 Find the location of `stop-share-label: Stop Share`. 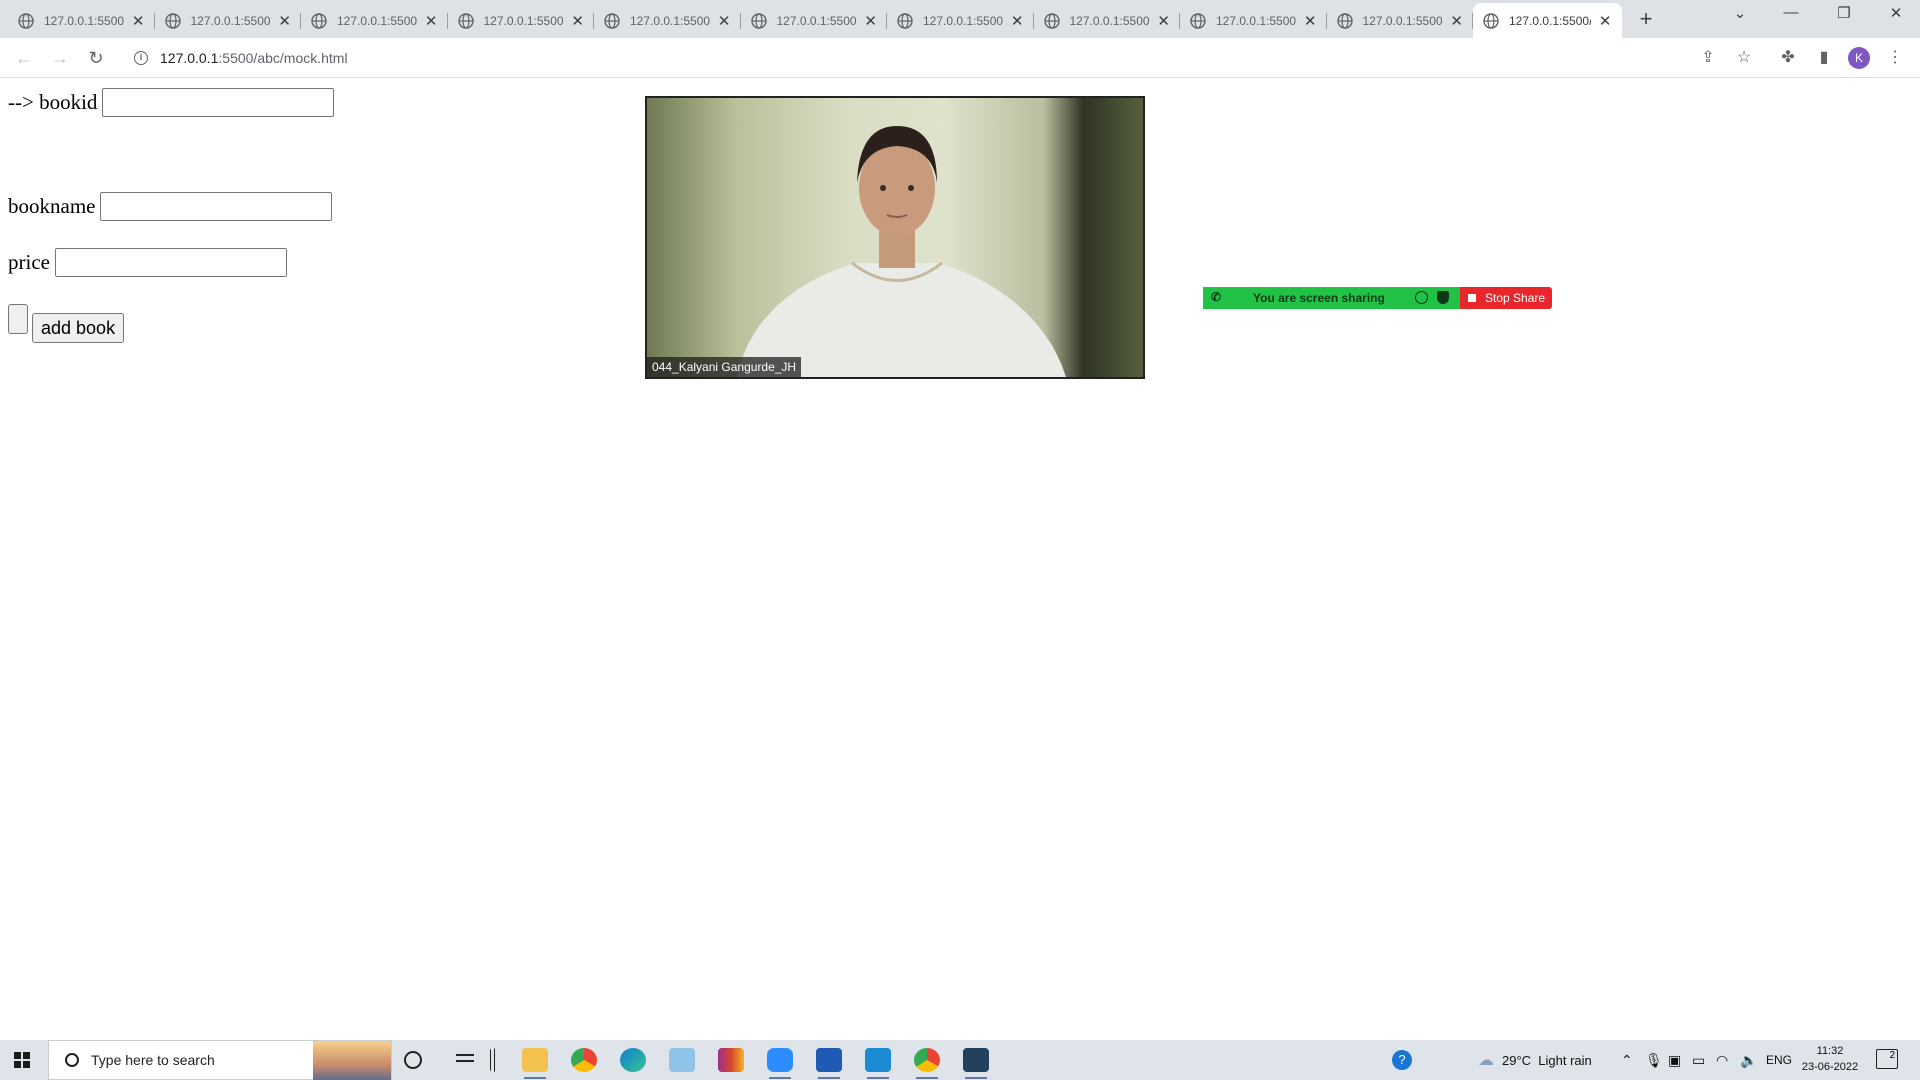

stop-share-label: Stop Share is located at coordinates (1515, 298).